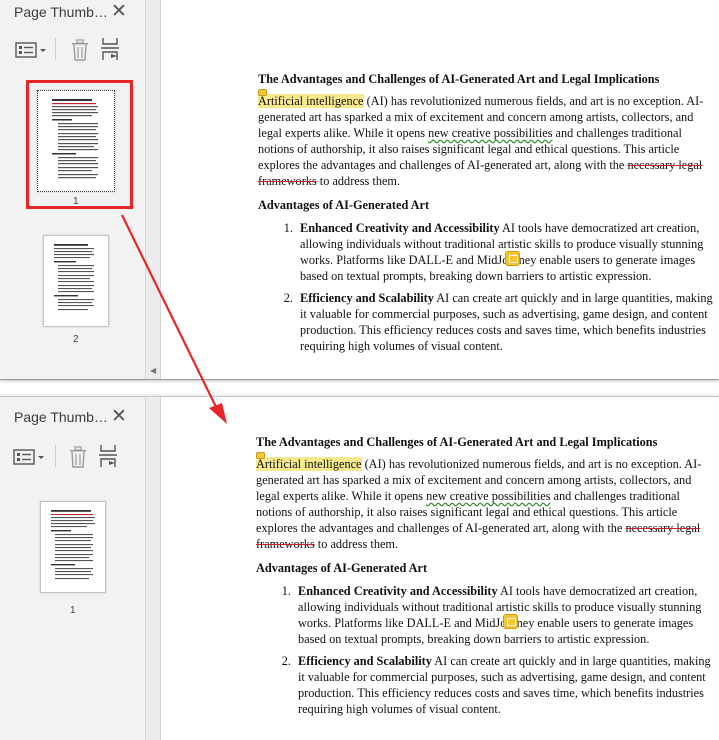 This screenshot has width=719, height=740. I want to click on panel-splitter, so click(153, 568).